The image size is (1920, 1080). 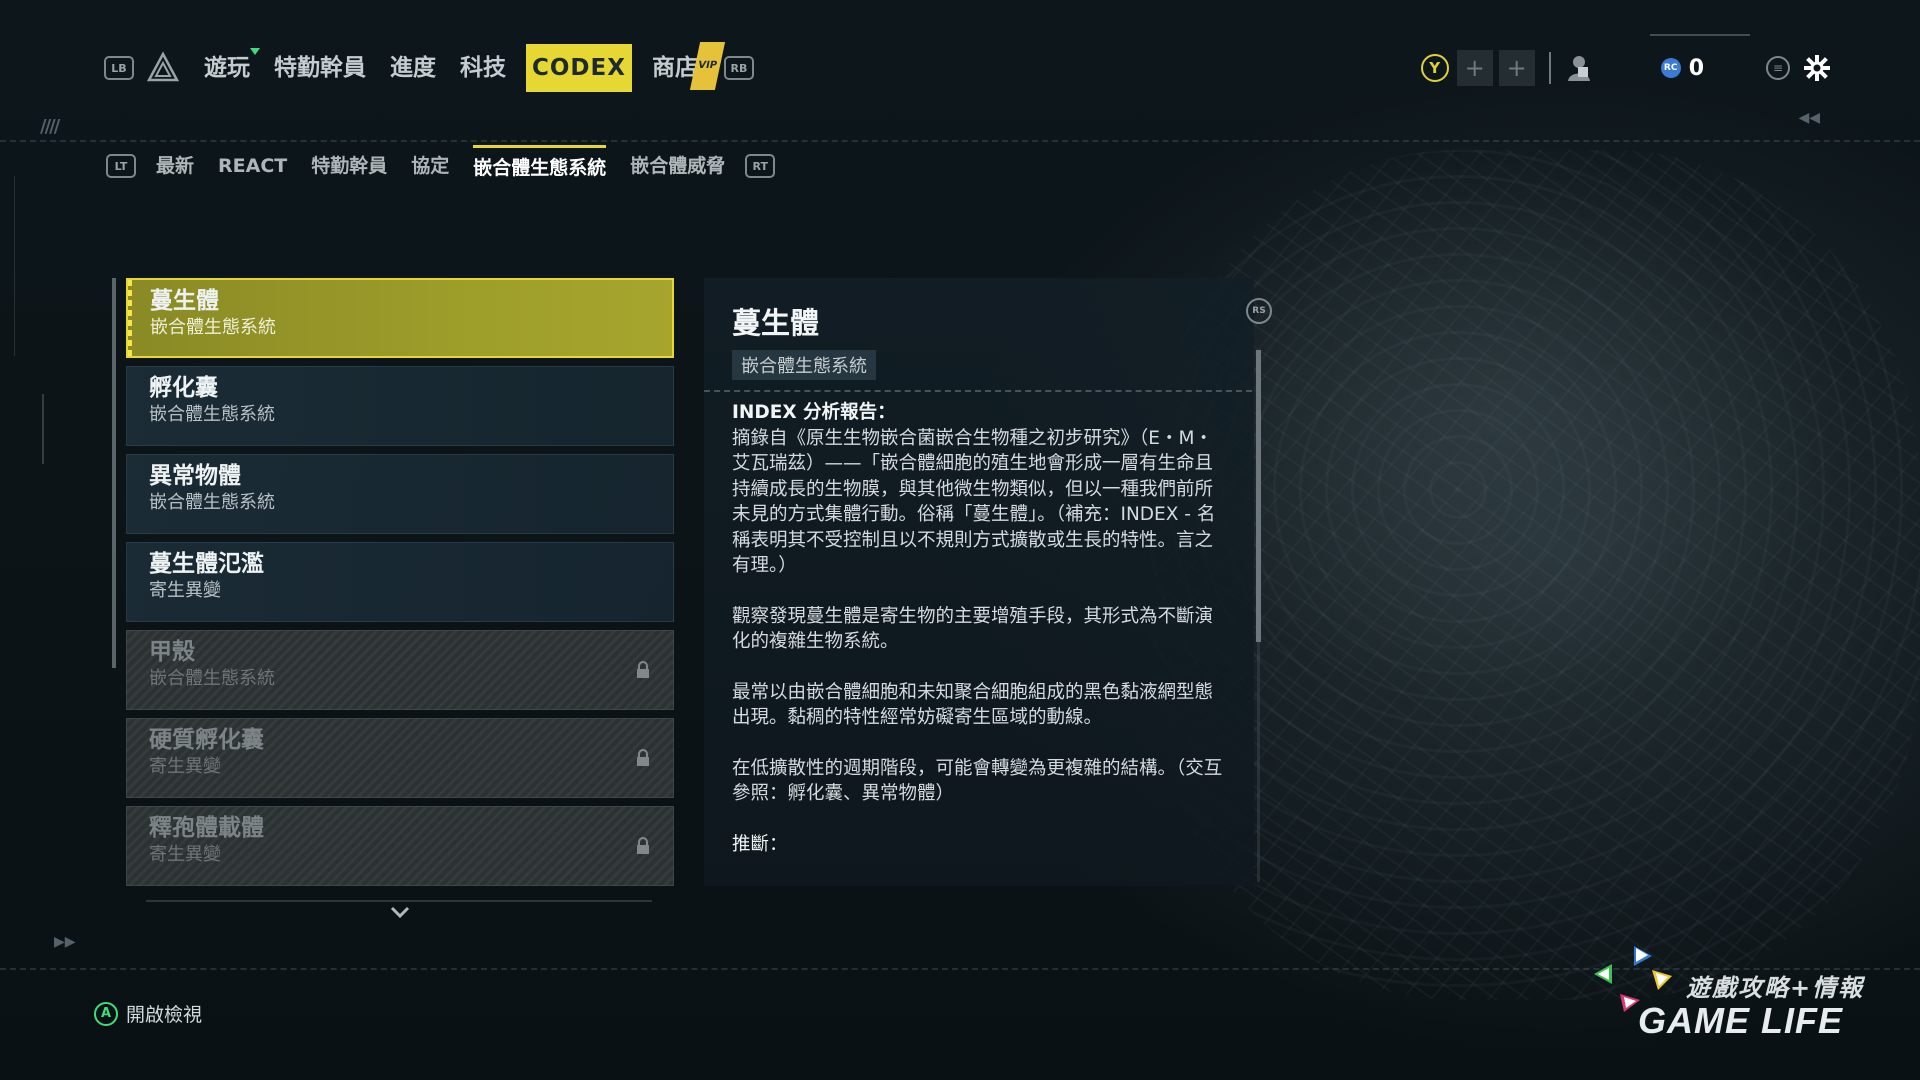 I want to click on vip-badge: VIP, so click(x=708, y=66).